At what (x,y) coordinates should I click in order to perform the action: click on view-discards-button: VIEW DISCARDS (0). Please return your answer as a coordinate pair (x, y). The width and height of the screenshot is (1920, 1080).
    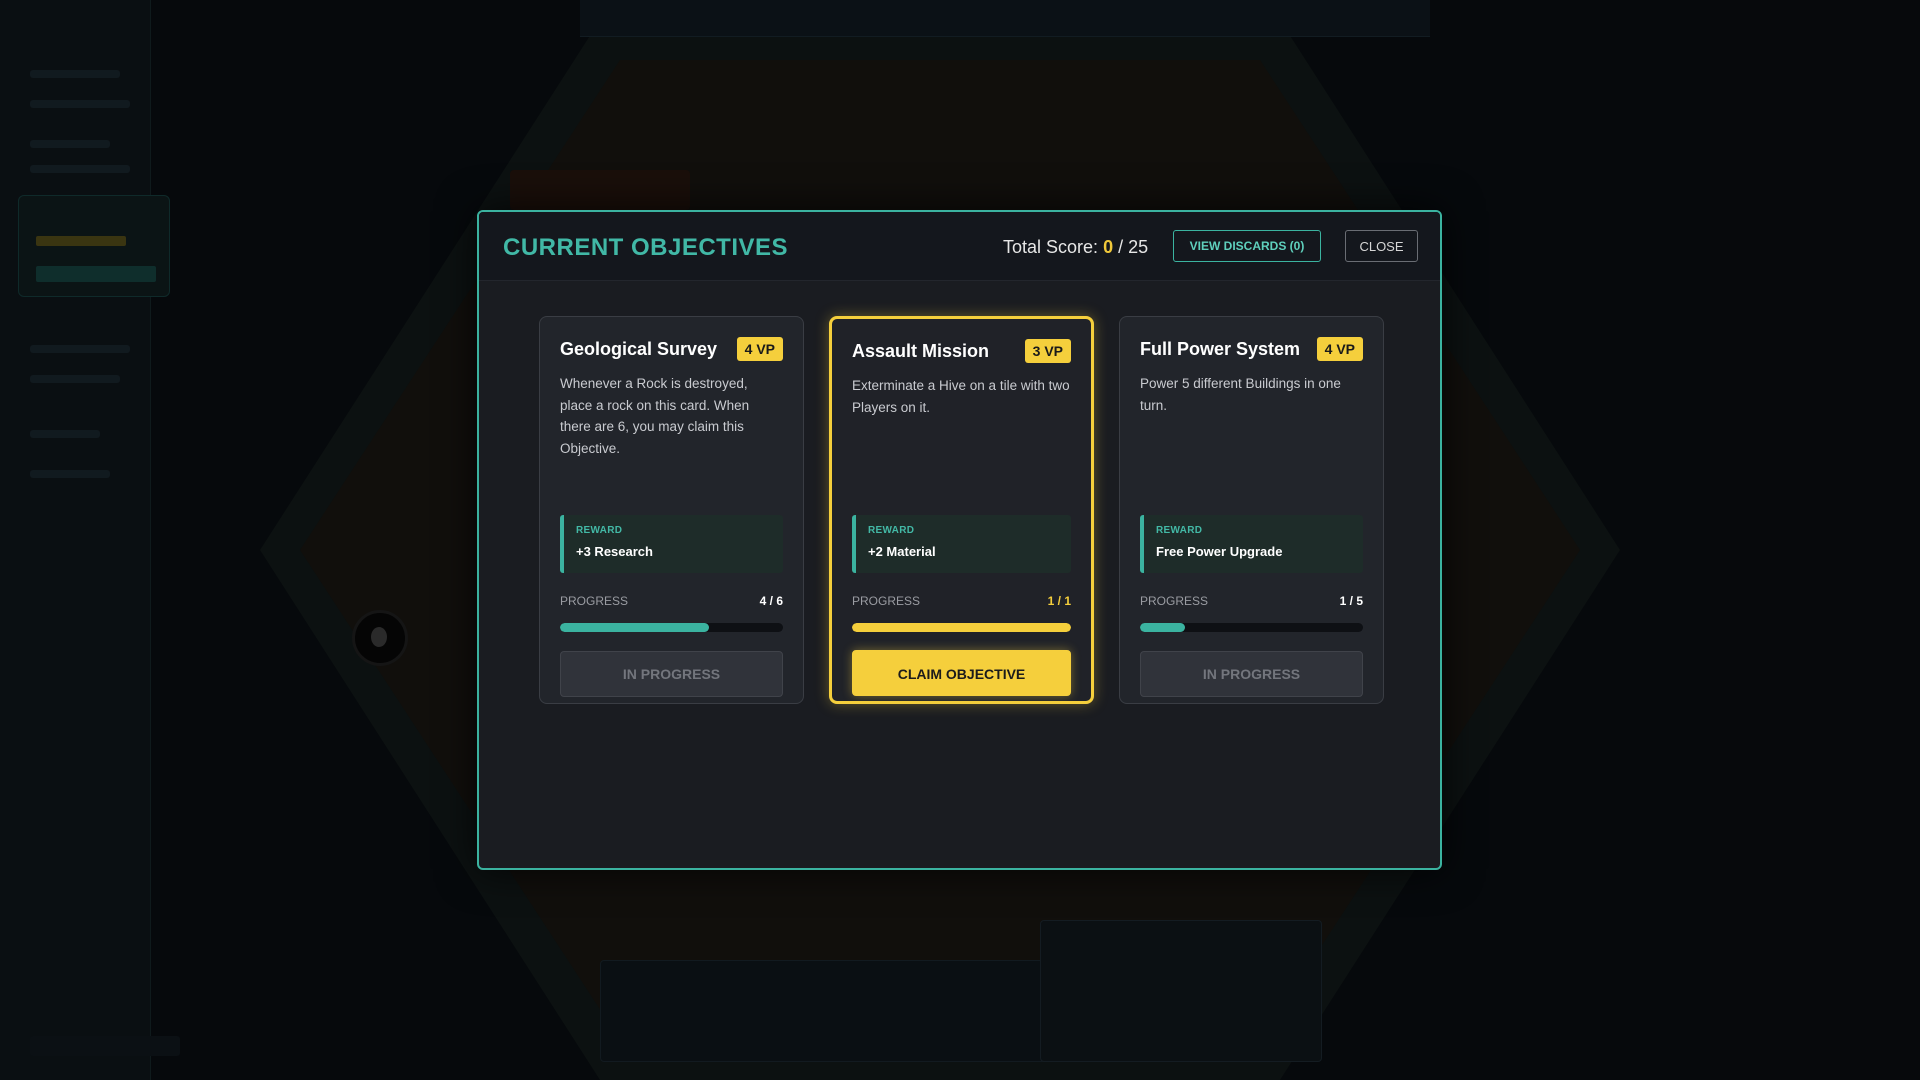
    Looking at the image, I should click on (1247, 246).